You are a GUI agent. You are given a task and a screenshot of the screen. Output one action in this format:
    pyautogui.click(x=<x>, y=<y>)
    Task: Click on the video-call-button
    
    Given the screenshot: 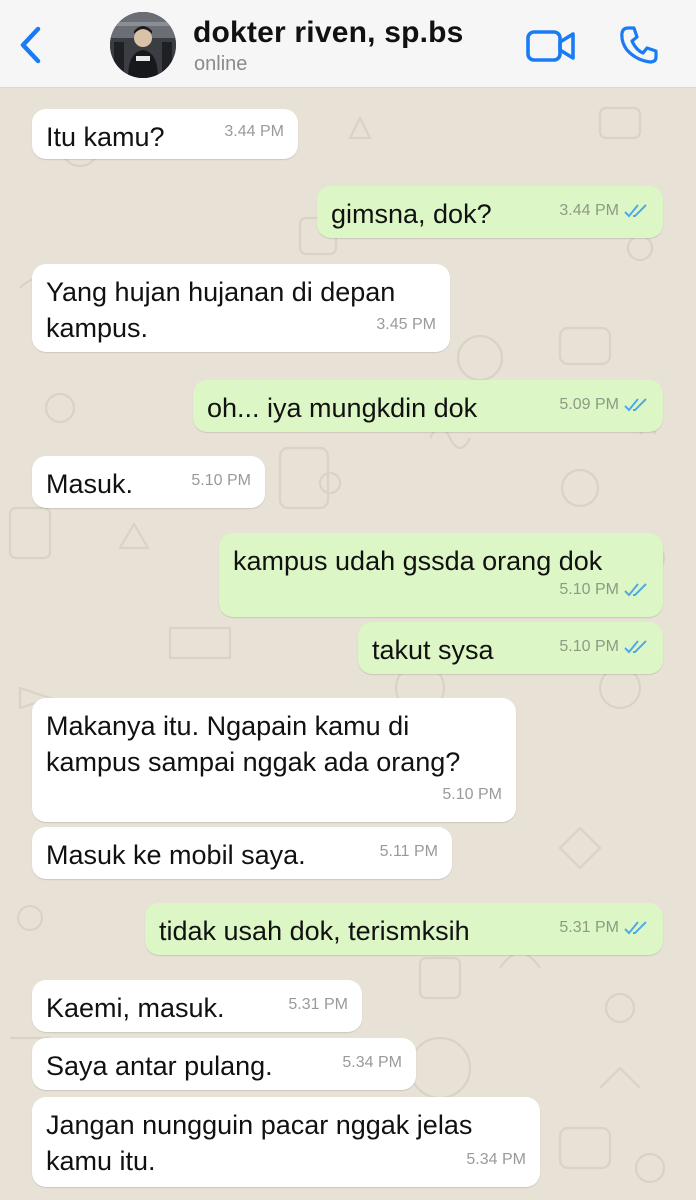 What is the action you would take?
    pyautogui.click(x=551, y=46)
    